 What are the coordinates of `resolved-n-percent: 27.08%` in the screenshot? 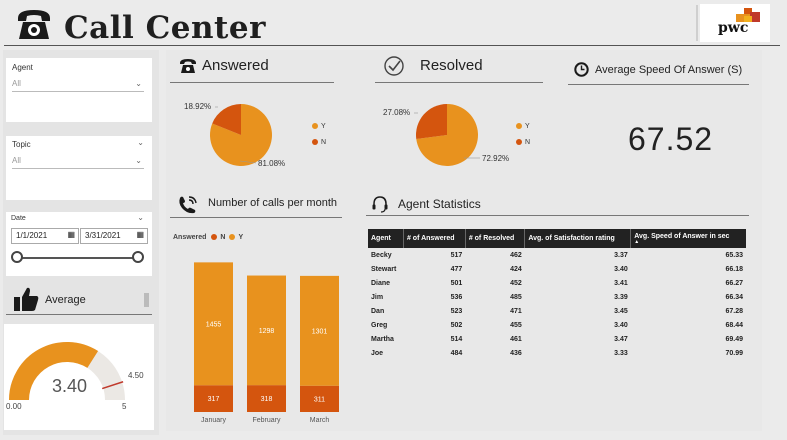 It's located at (397, 112).